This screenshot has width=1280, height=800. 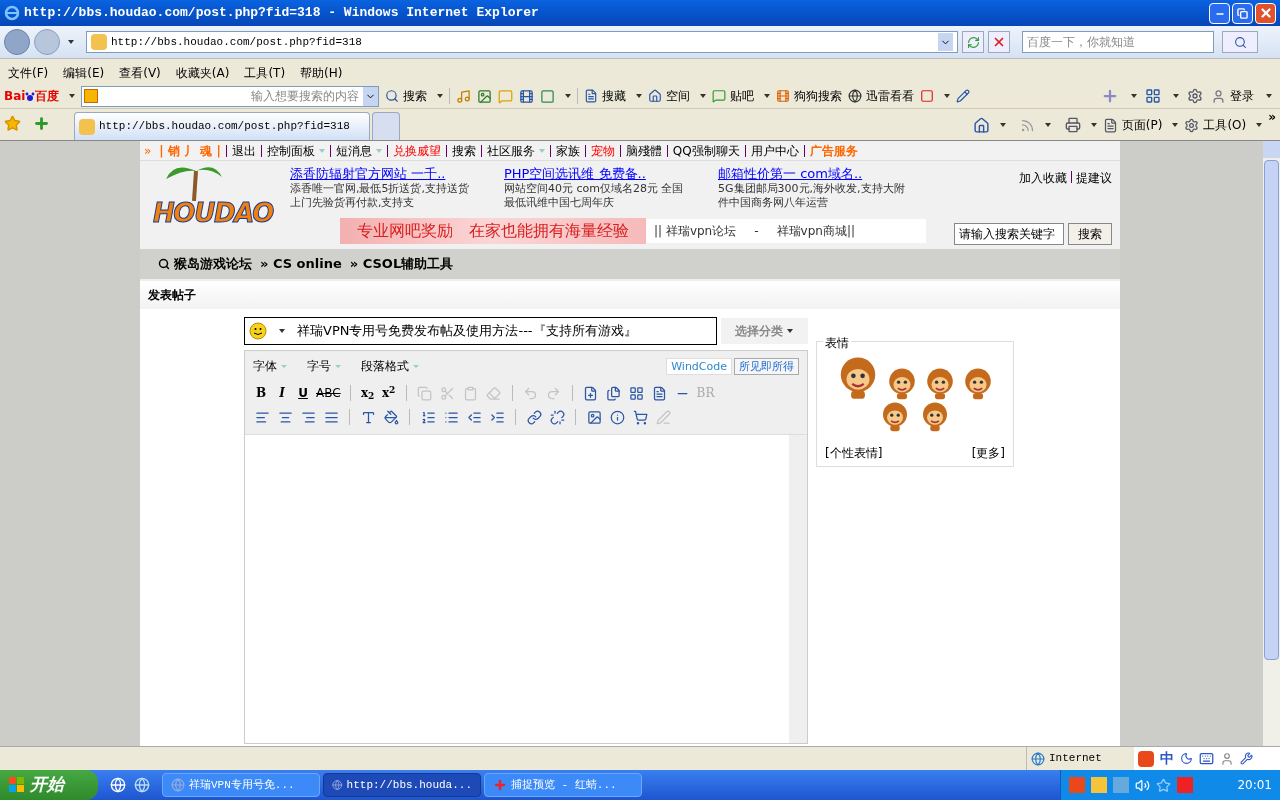 I want to click on search-button: 搜索, so click(x=406, y=96).